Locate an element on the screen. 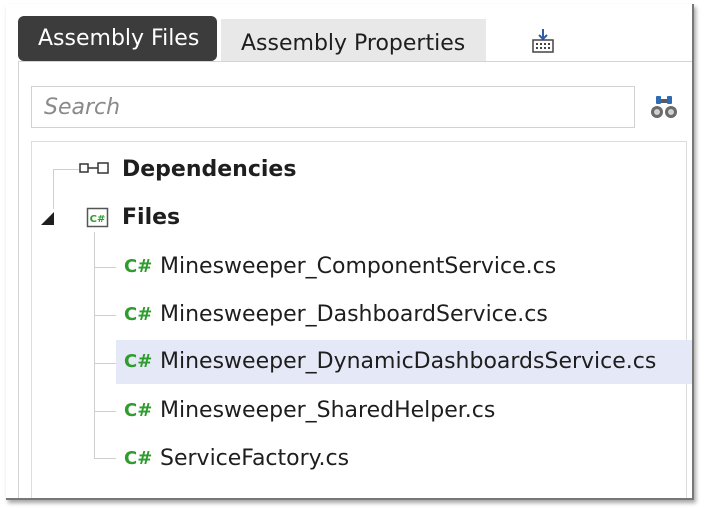  tab-assembly-properties: Assembly Properties is located at coordinates (353, 40).